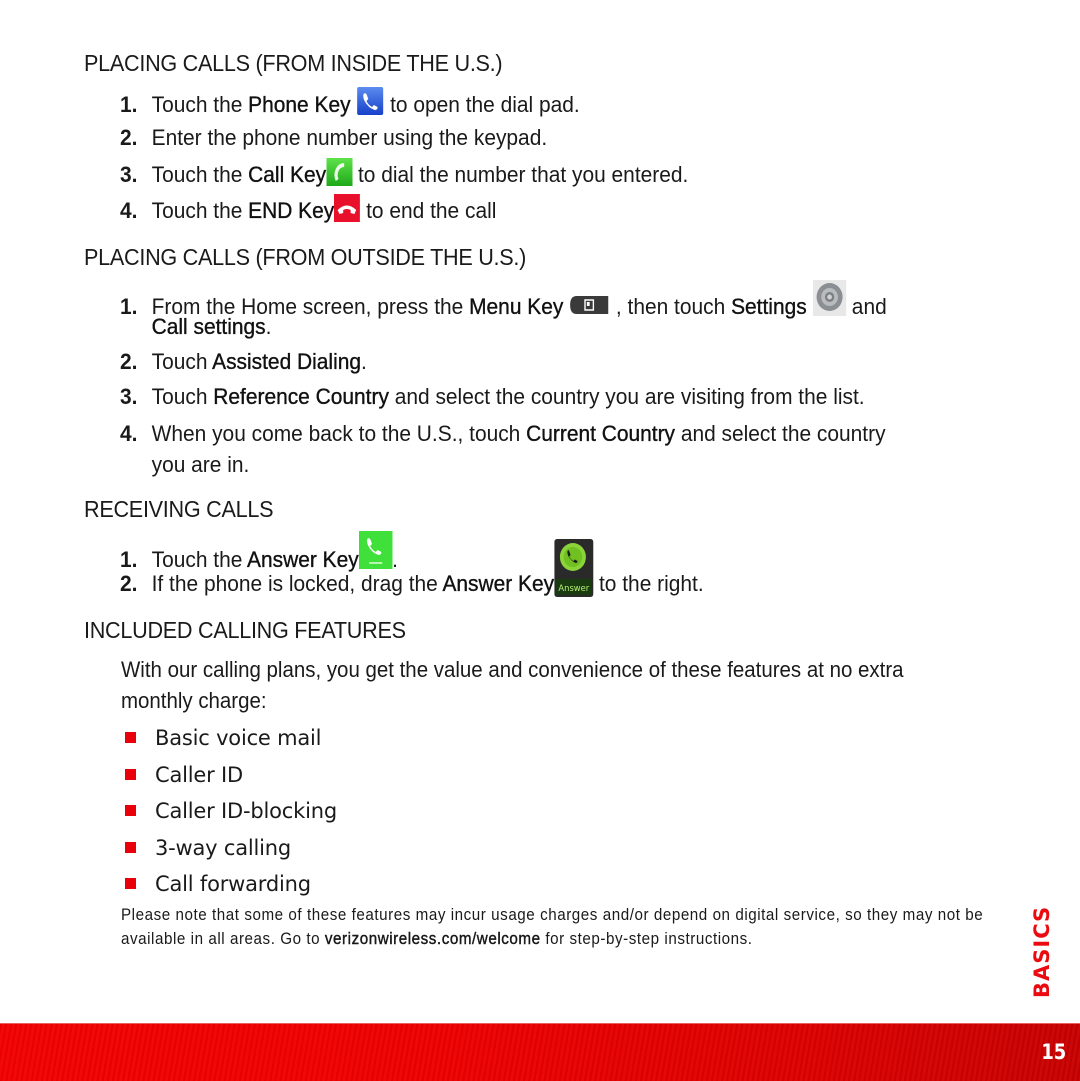 This screenshot has height=1081, width=1080. I want to click on key-name: Assisted Dialing, so click(287, 361).